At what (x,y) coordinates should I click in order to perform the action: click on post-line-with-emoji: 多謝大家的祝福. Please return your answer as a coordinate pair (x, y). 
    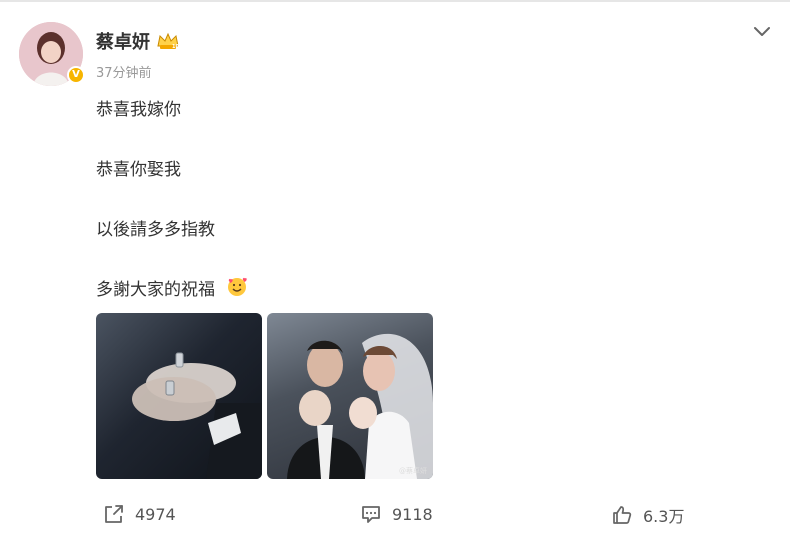
    Looking at the image, I should click on (172, 287).